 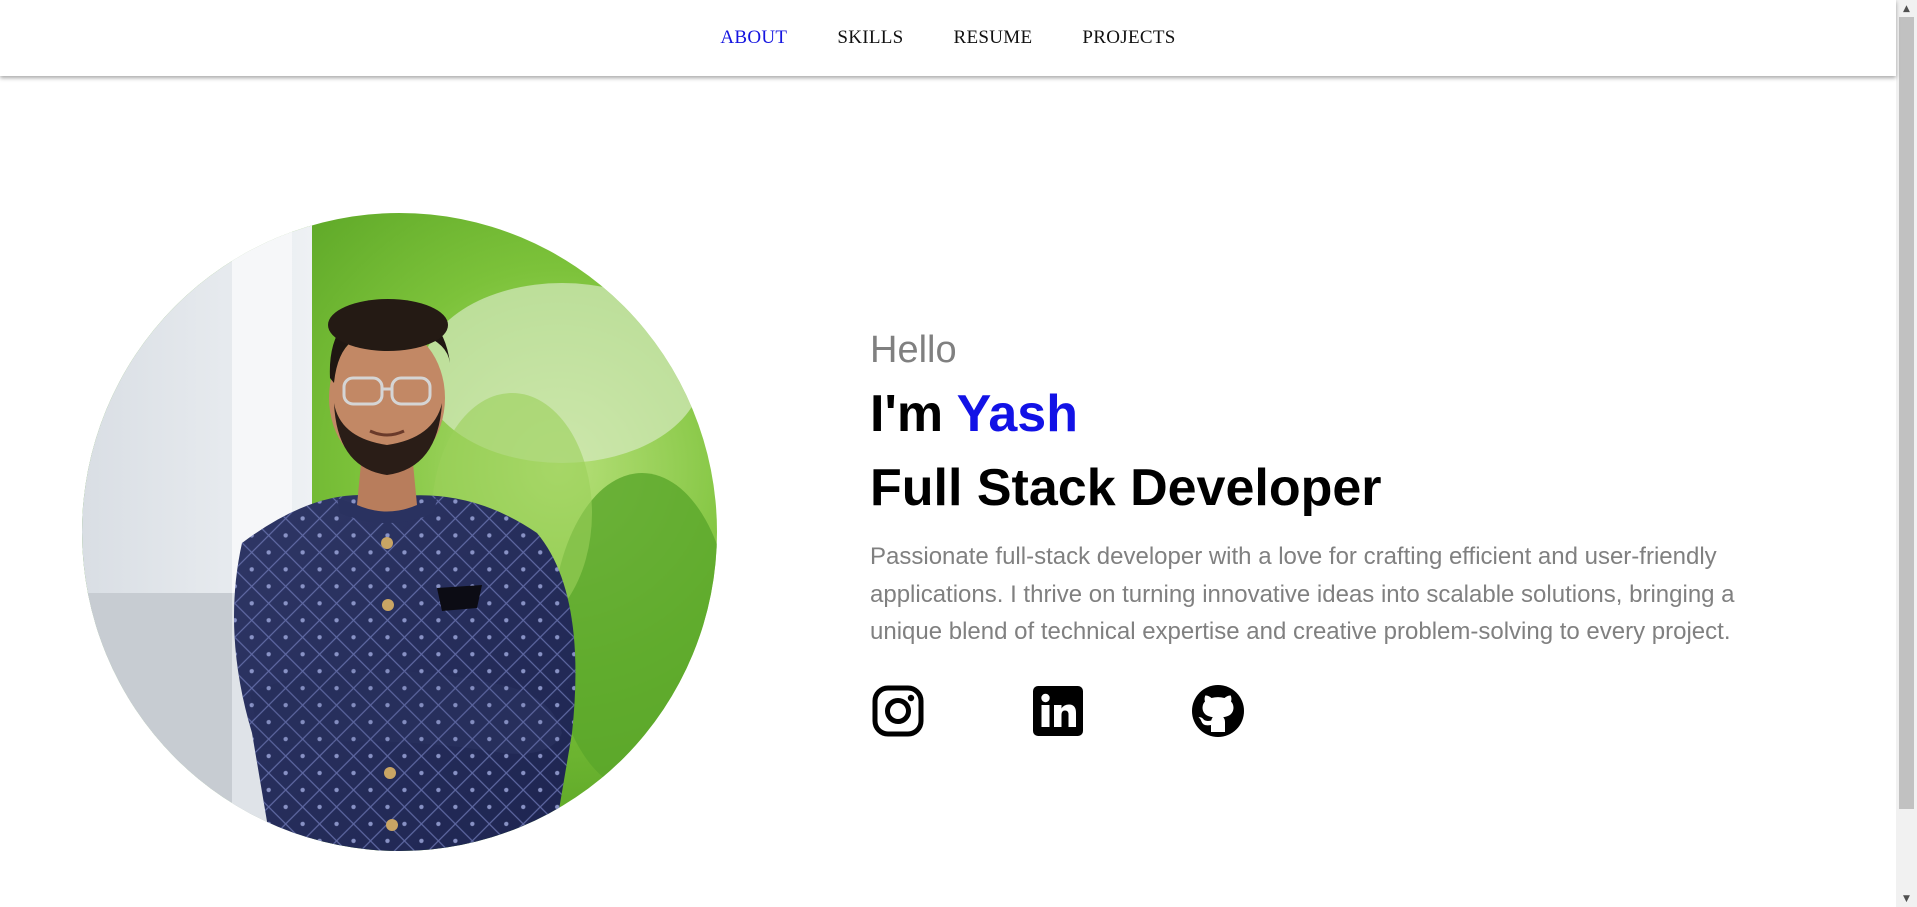 What do you see at coordinates (1110, 711) in the screenshot?
I see `social-links` at bounding box center [1110, 711].